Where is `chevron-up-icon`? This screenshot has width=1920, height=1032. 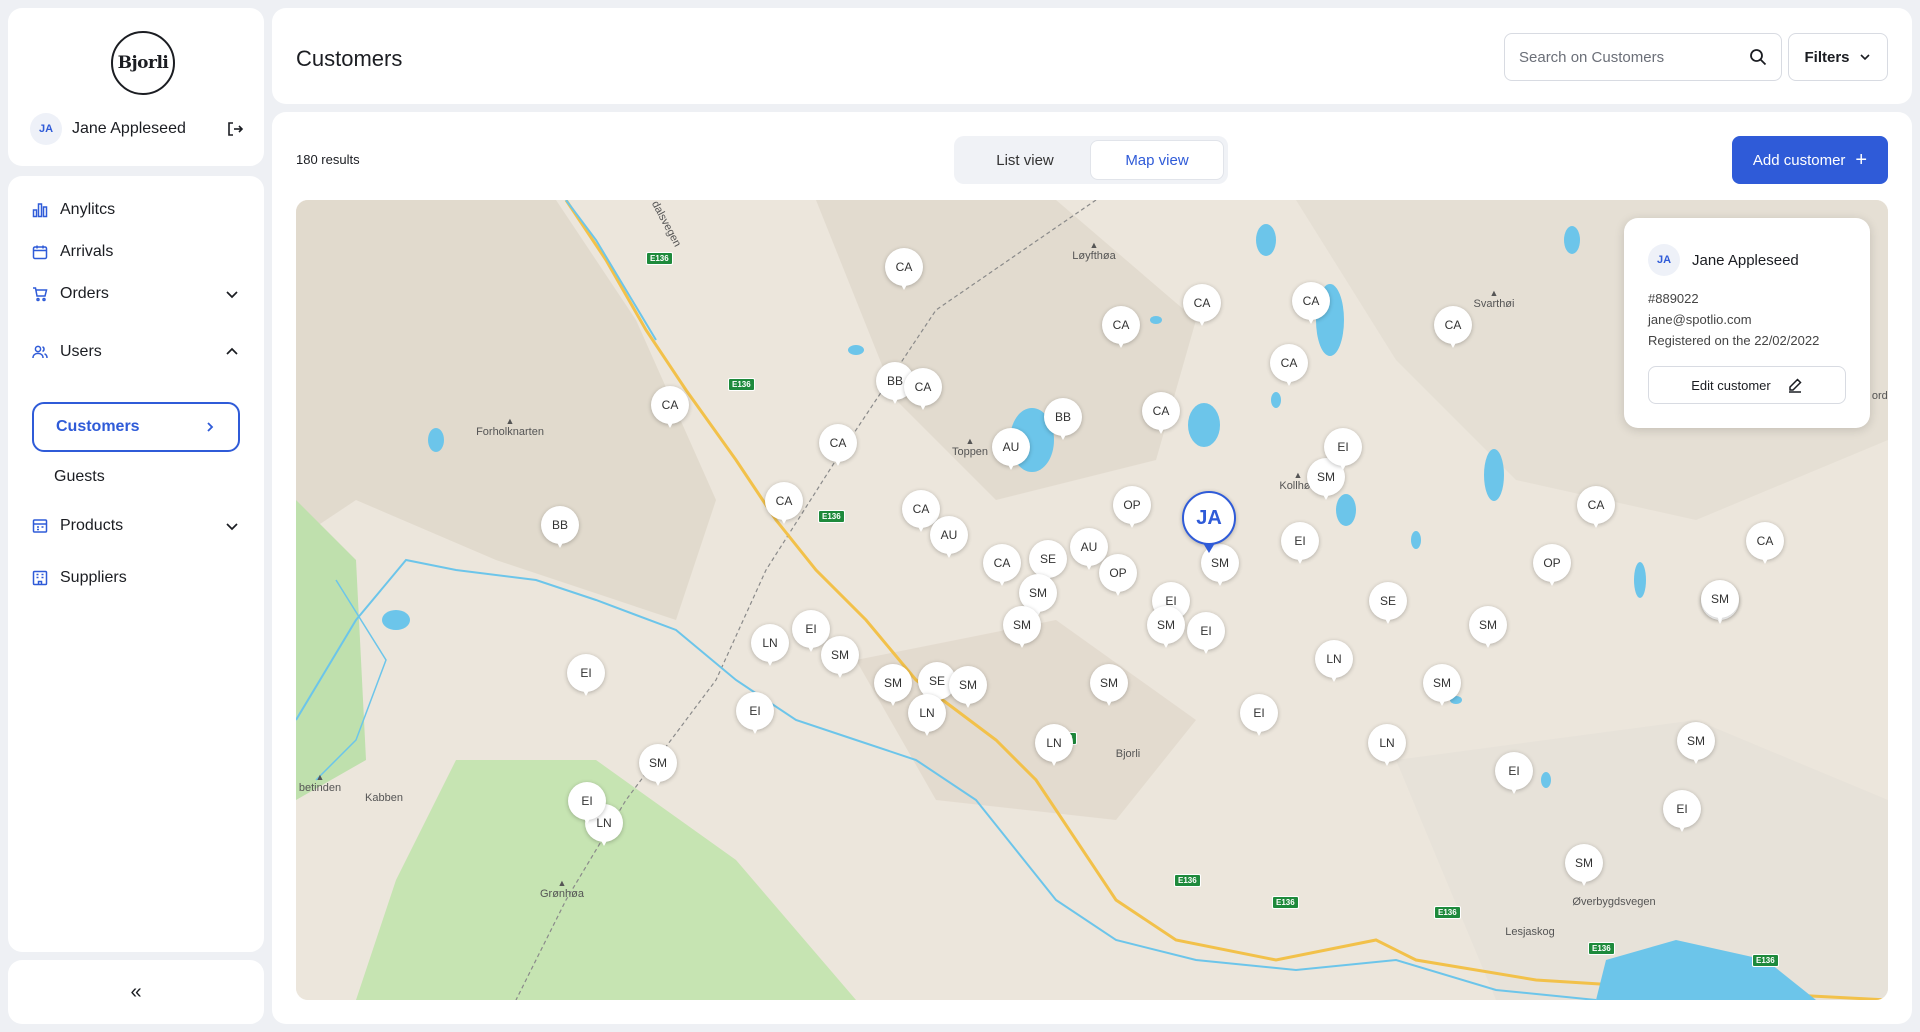
chevron-up-icon is located at coordinates (232, 352).